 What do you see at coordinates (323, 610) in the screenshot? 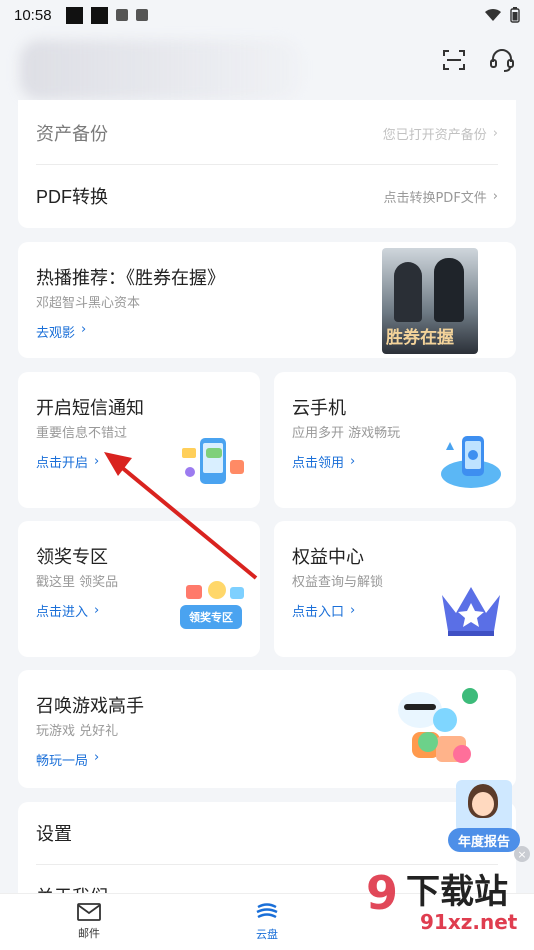
I see `tile-link: 点击入口 ›` at bounding box center [323, 610].